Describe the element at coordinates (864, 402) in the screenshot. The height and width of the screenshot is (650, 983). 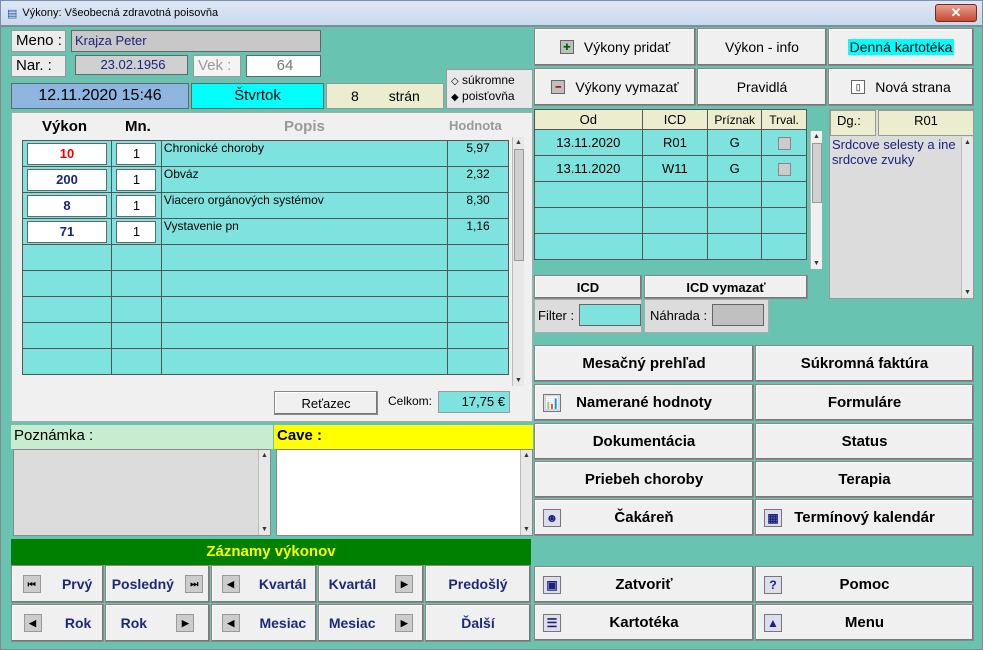
I see `formulare-button: Formuláre` at that location.